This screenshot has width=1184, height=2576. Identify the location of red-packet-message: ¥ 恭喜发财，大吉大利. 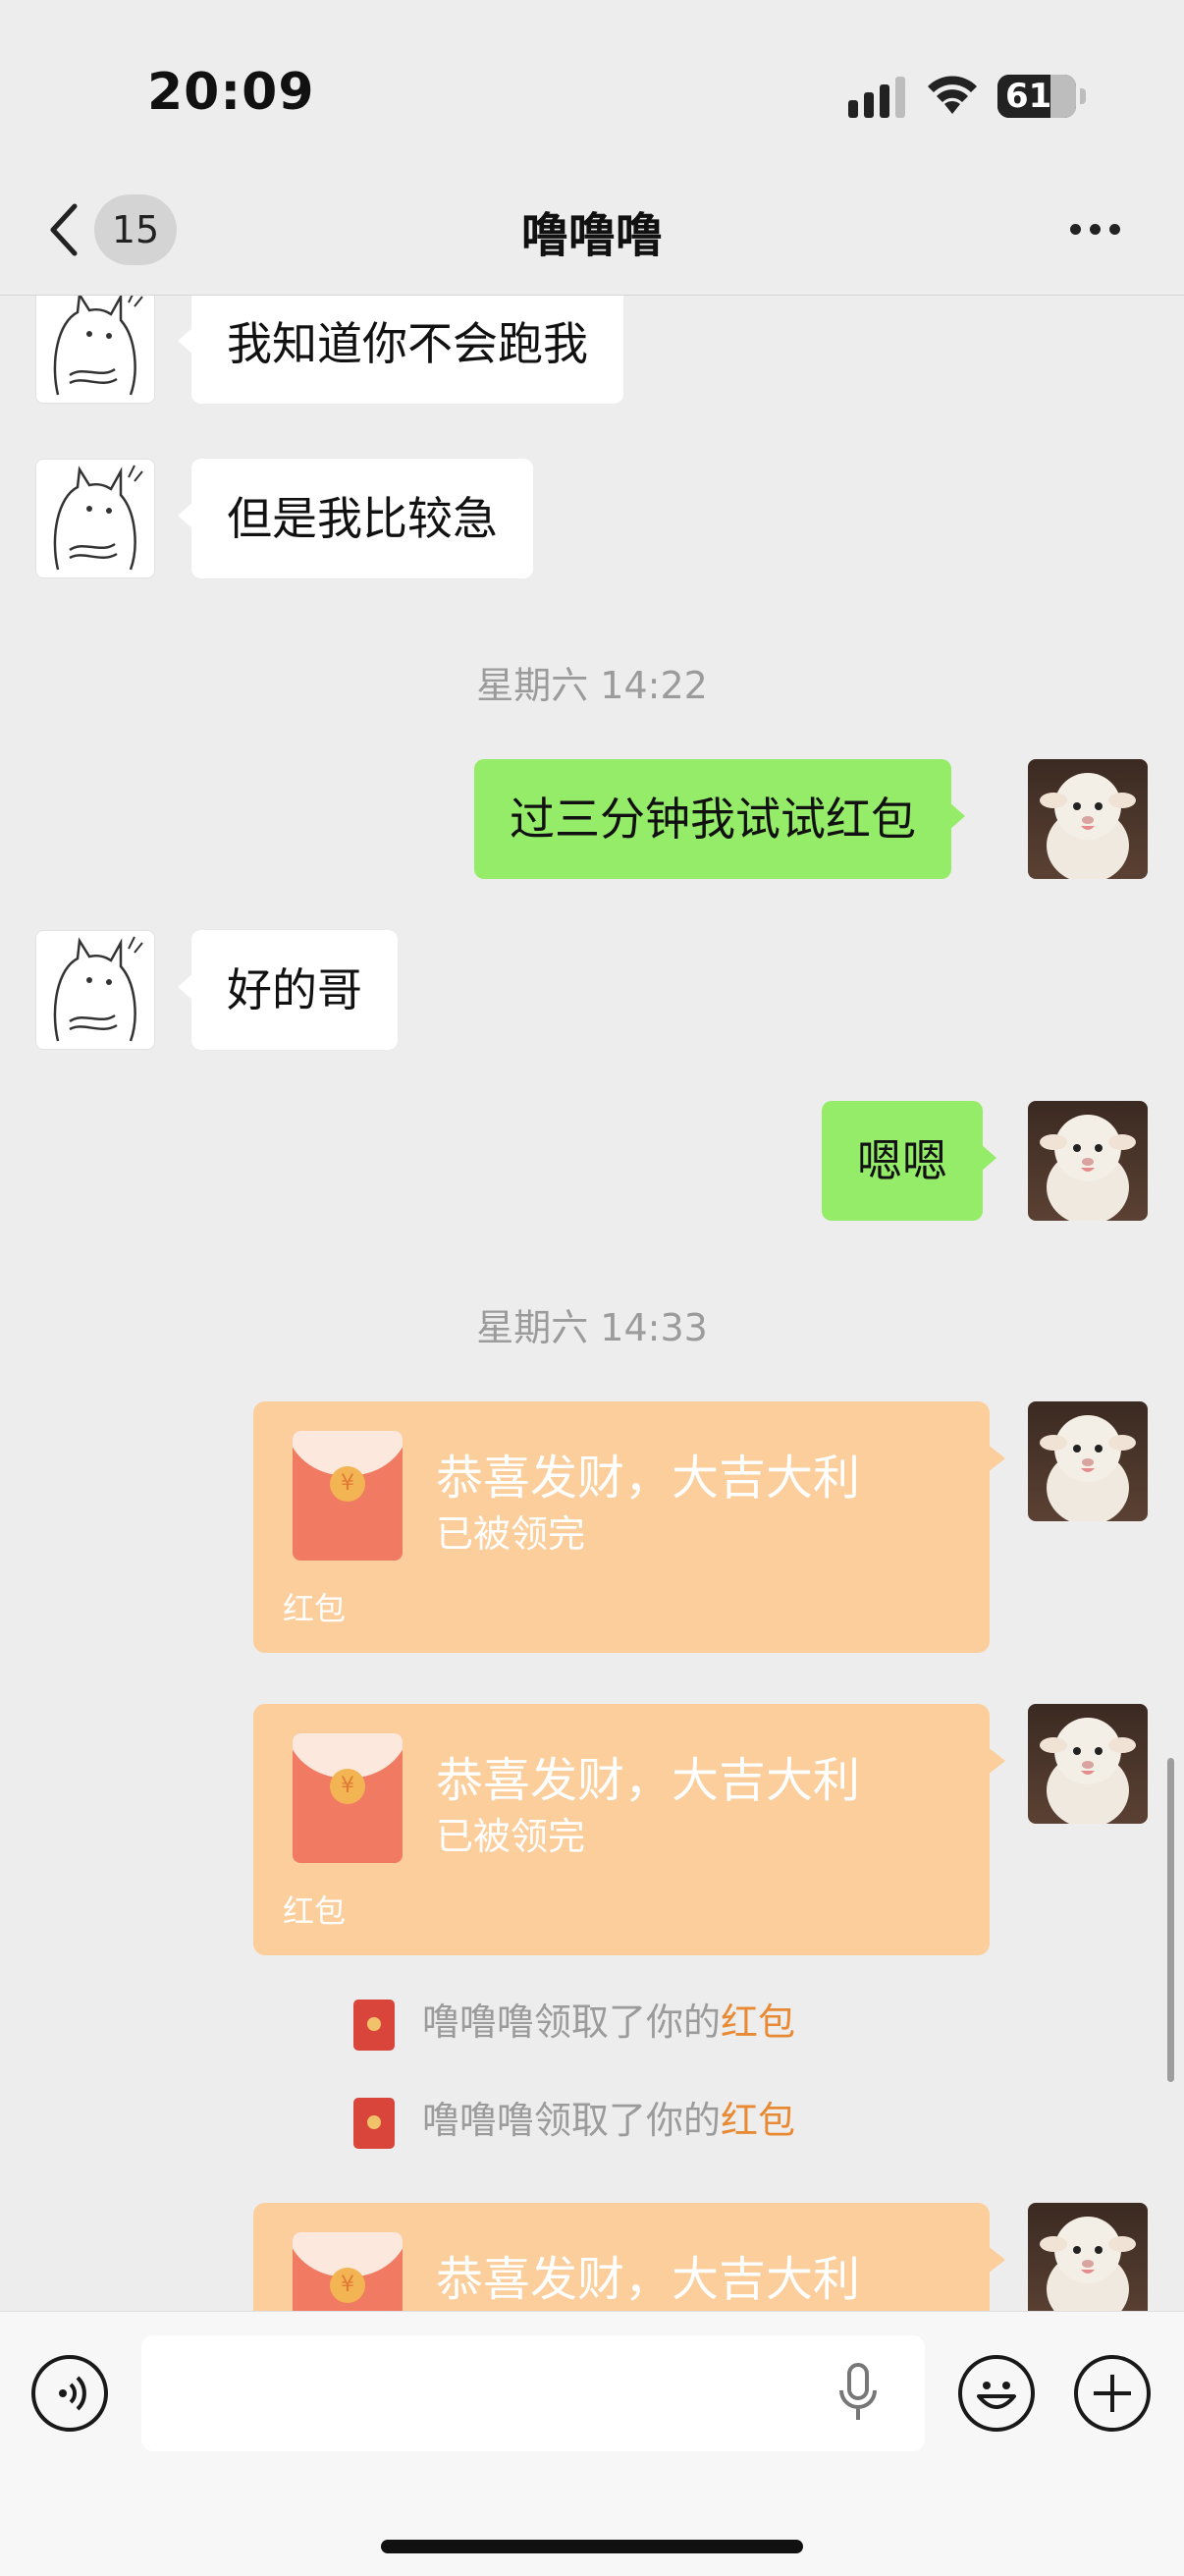
(629, 2257).